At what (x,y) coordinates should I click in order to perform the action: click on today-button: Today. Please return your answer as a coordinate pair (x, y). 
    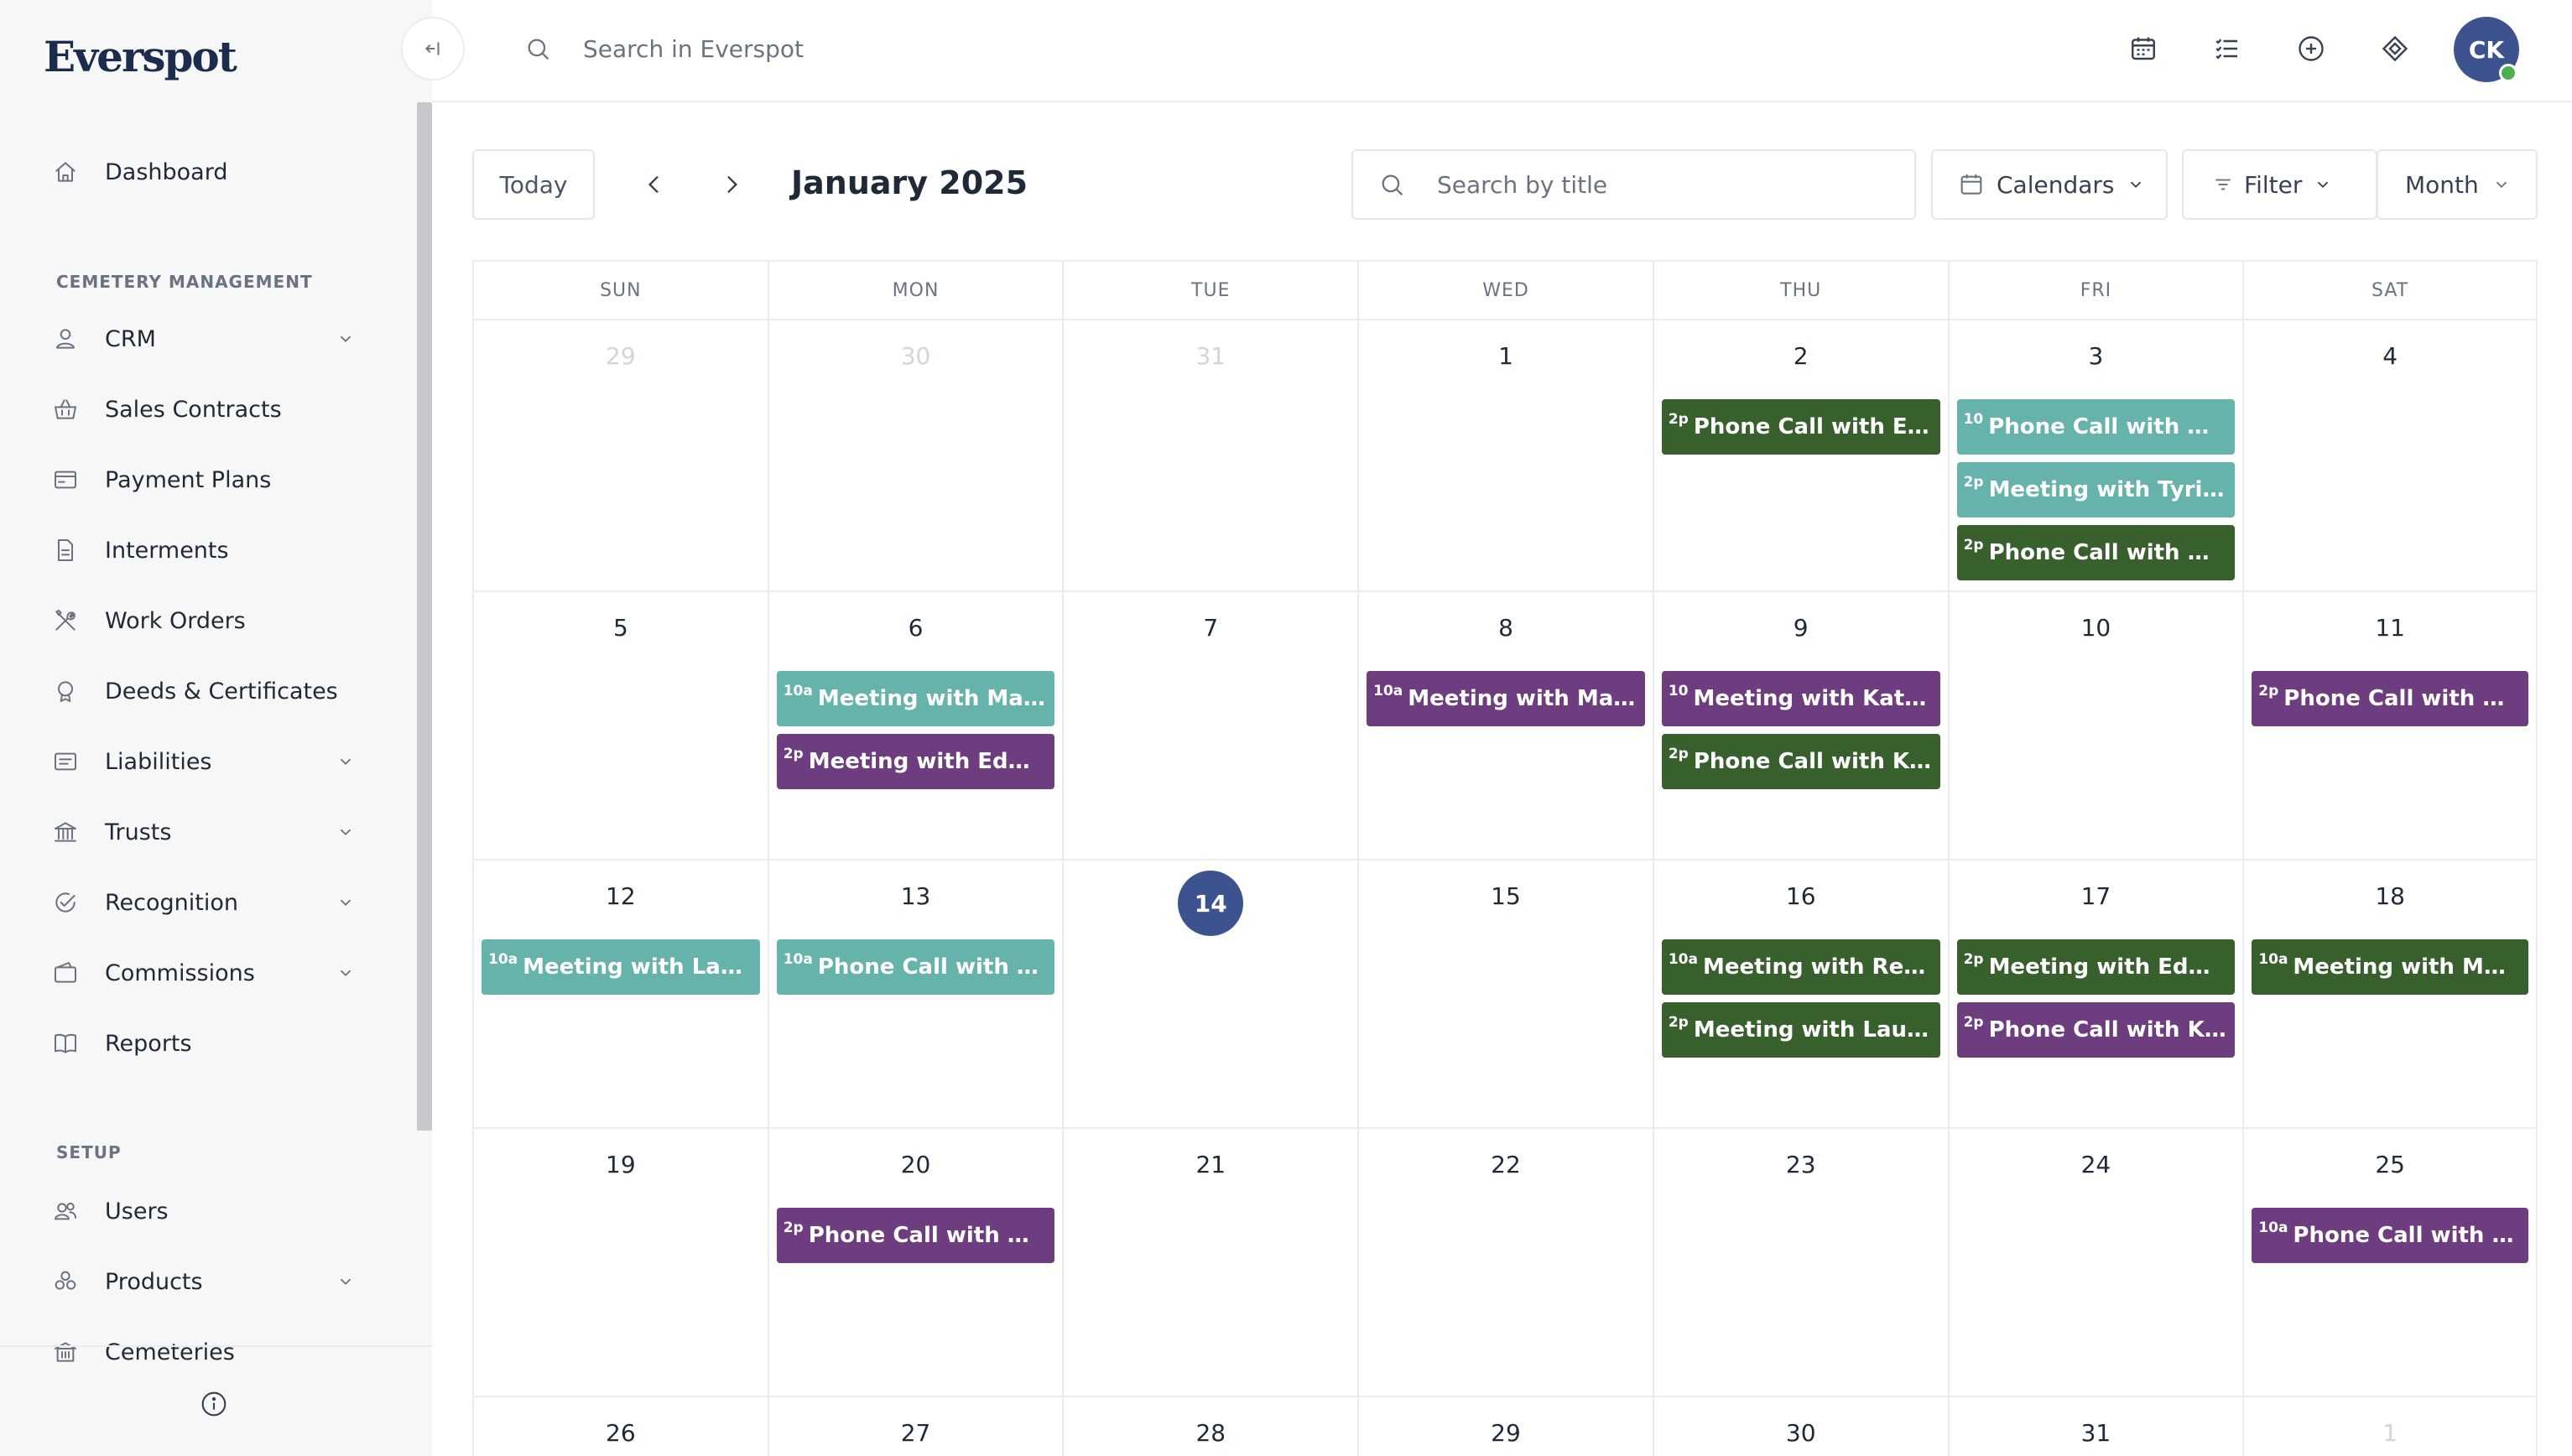
    Looking at the image, I should click on (533, 184).